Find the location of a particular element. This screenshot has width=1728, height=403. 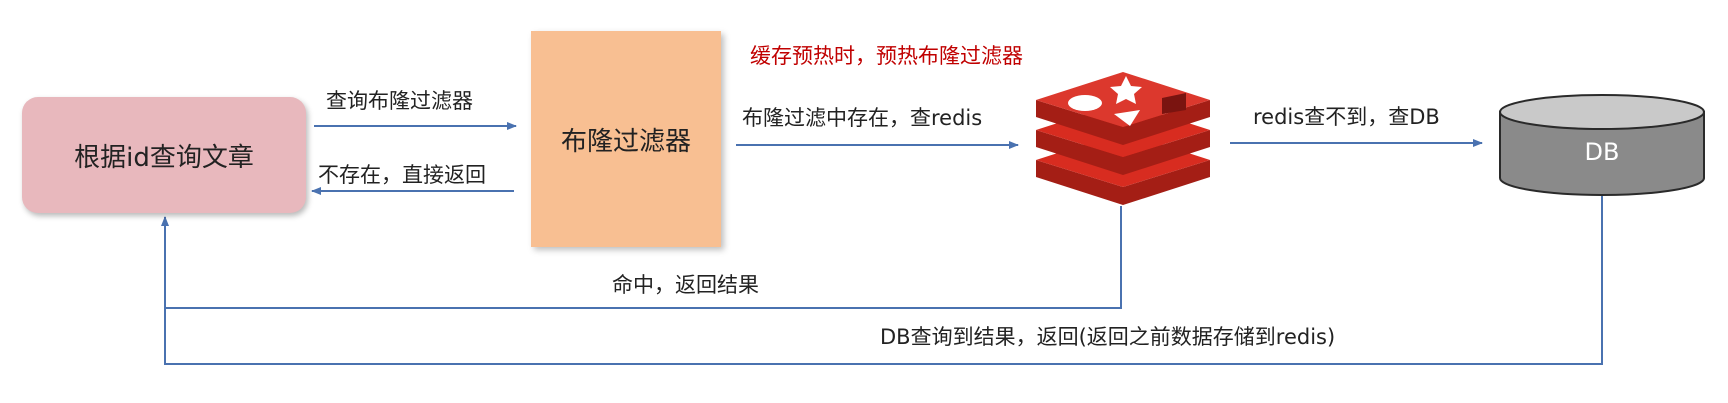

edge-label-hit-return: 命中，返回结果 is located at coordinates (685, 285).